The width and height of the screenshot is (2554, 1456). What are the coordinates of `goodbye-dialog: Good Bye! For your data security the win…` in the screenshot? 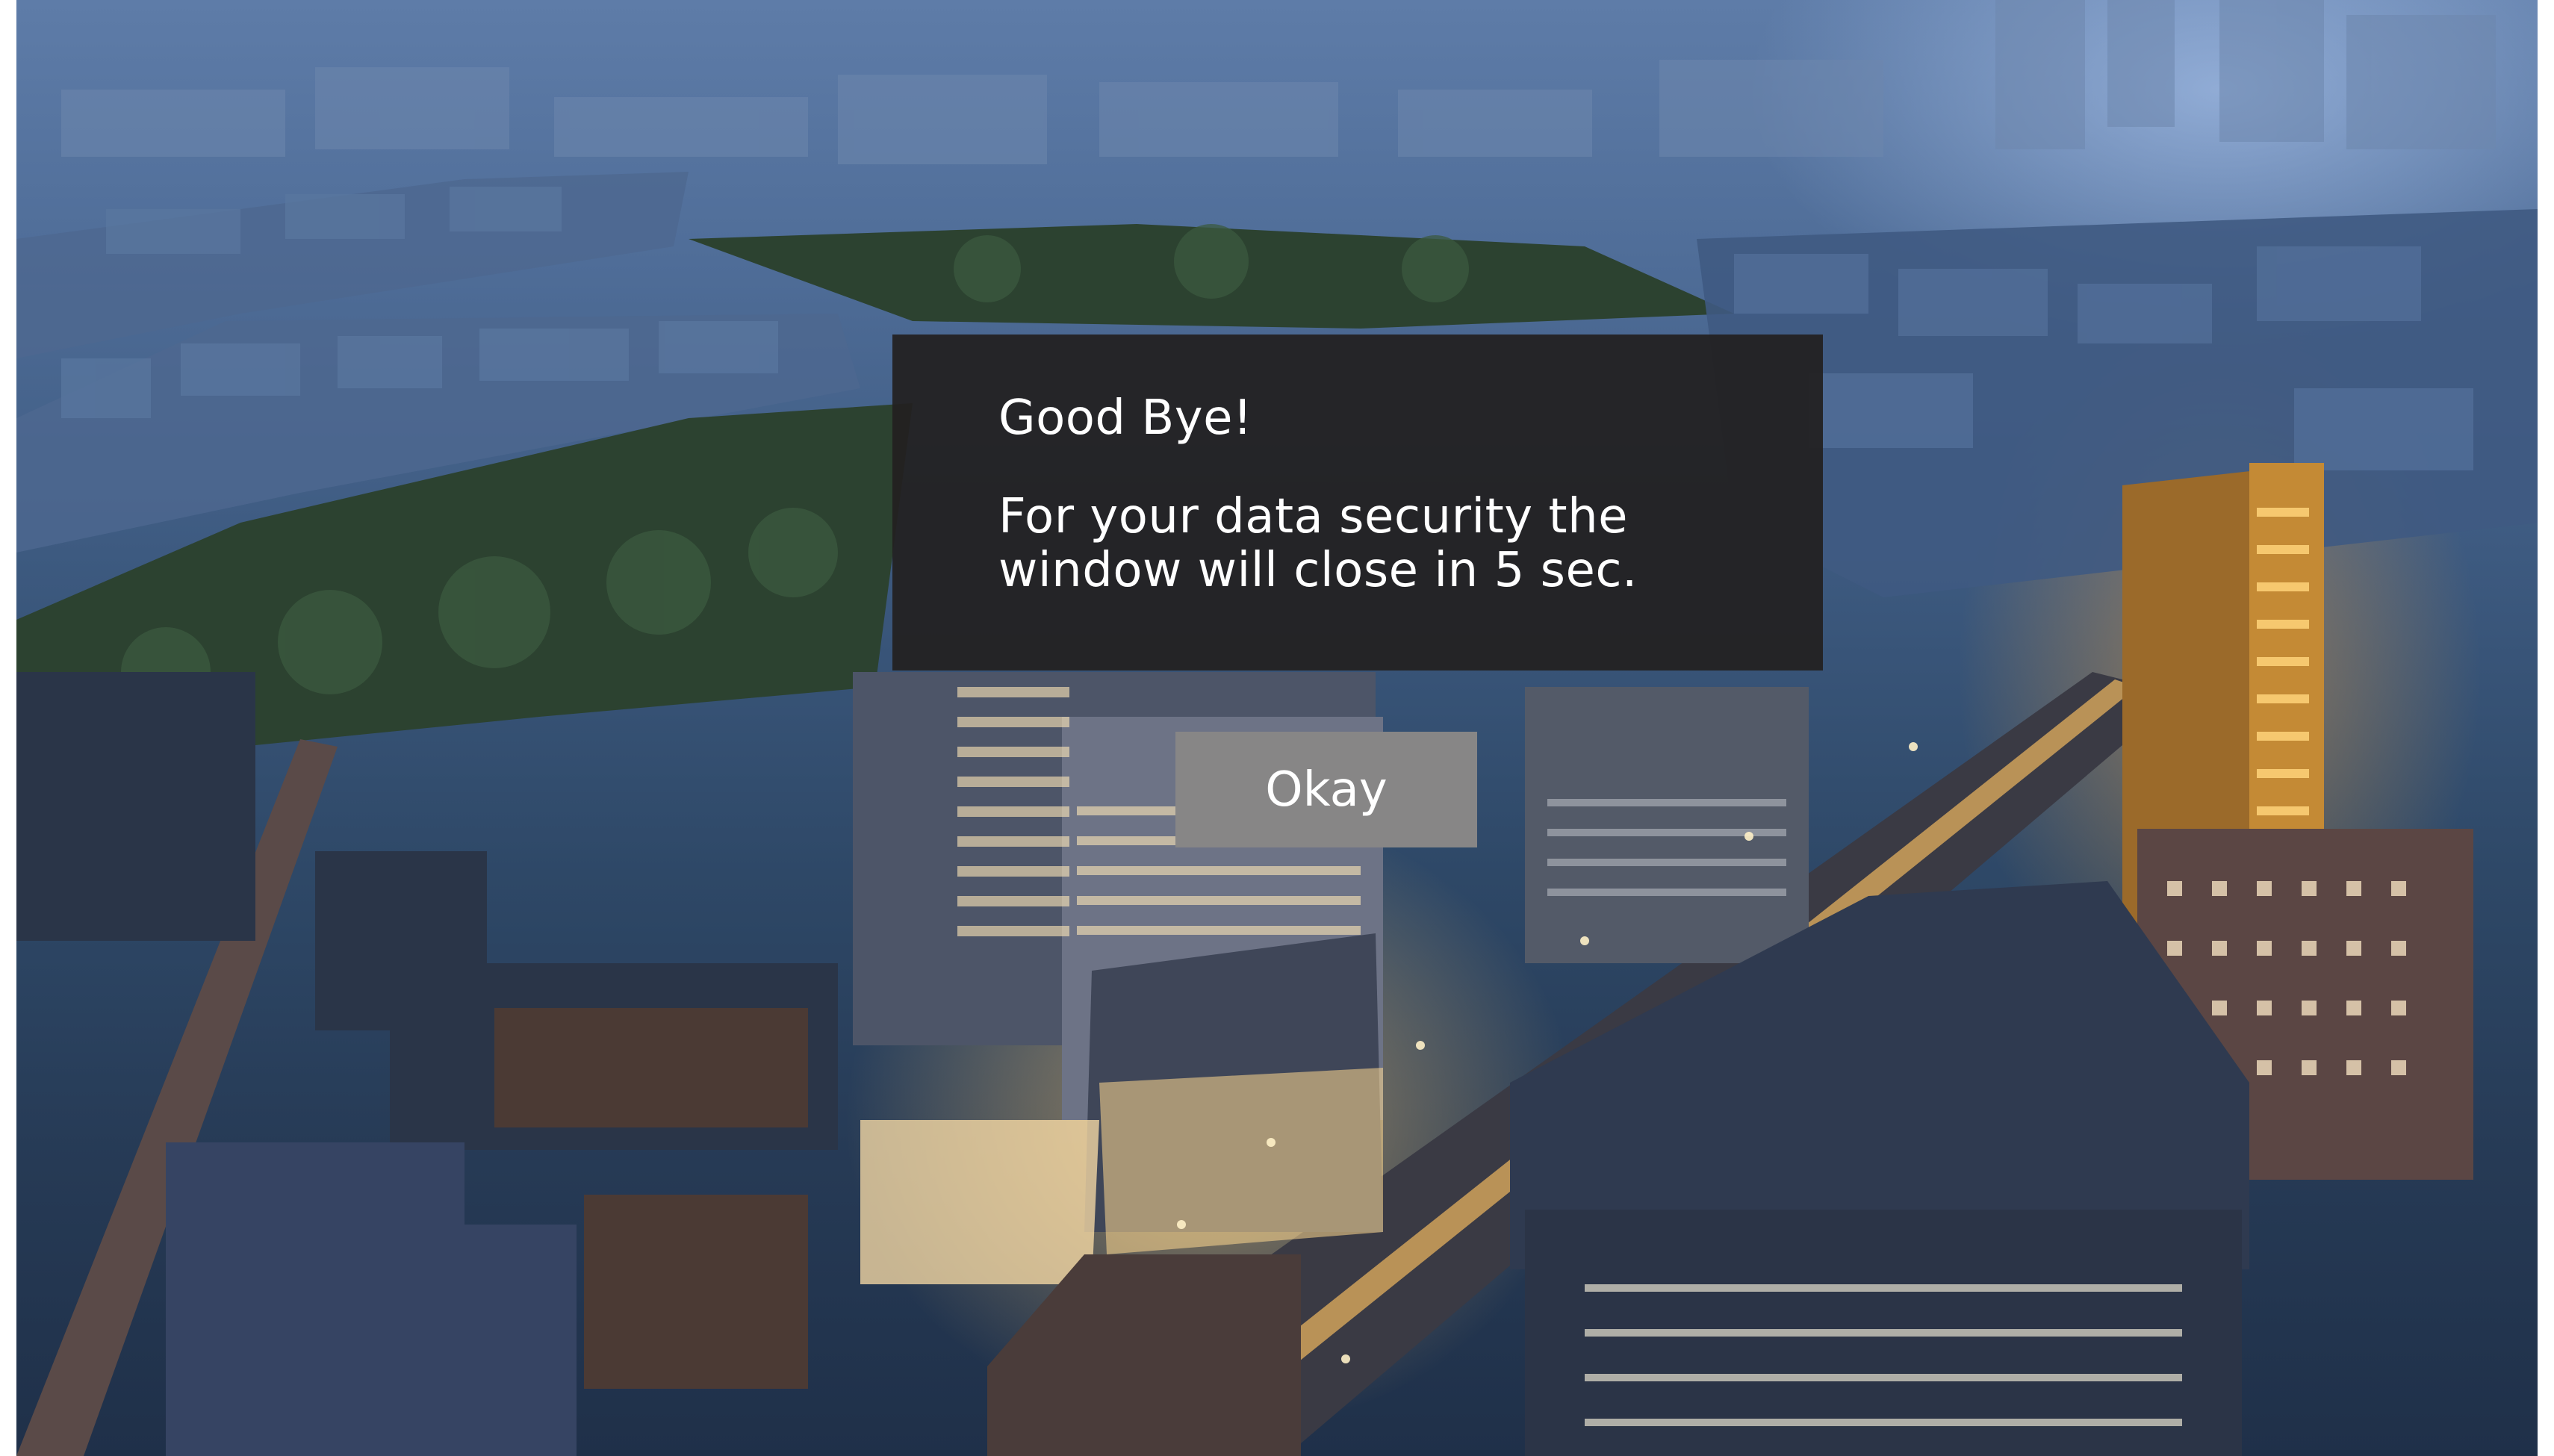 It's located at (1357, 503).